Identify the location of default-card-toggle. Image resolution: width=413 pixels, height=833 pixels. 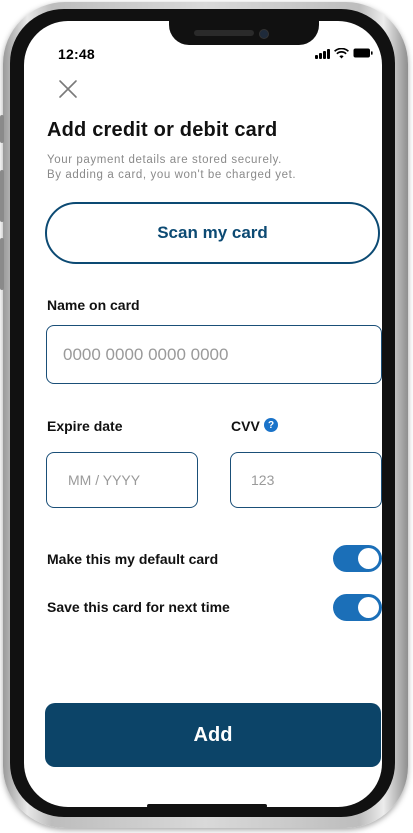
(357, 558).